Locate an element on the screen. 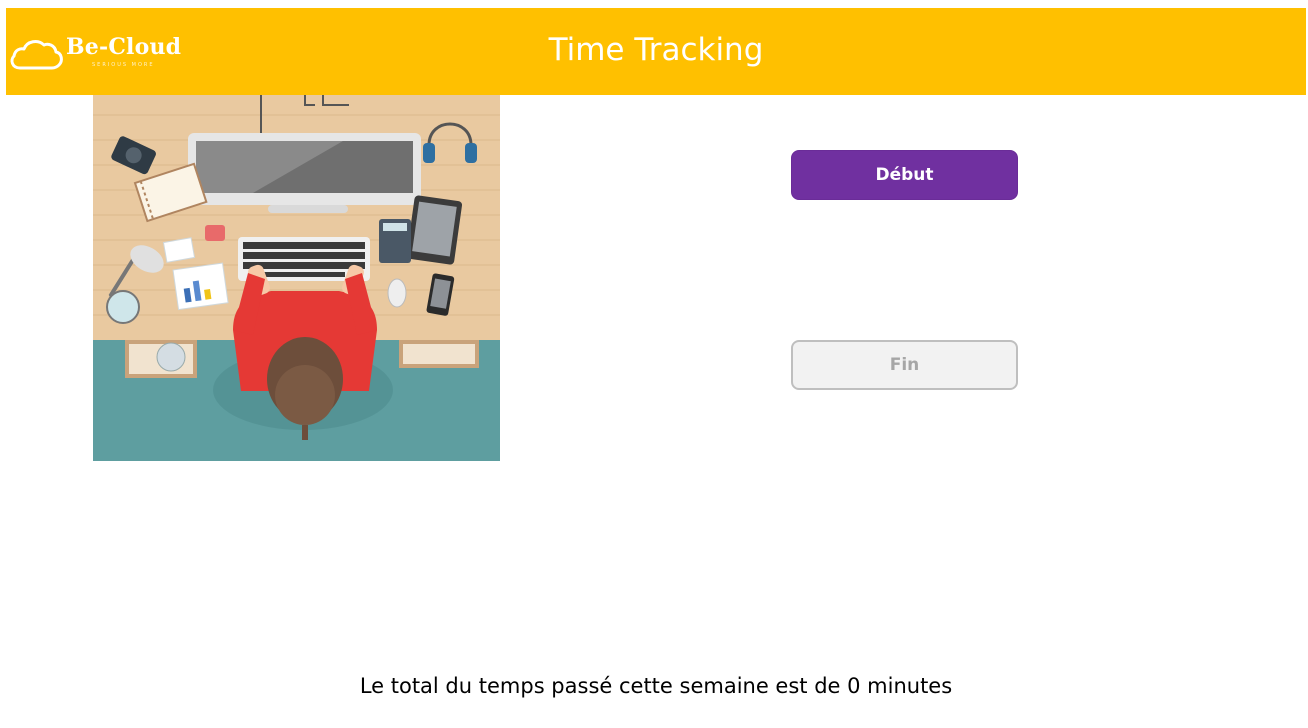 Image resolution: width=1308 pixels, height=728 pixels. start-button: Début is located at coordinates (904, 175).